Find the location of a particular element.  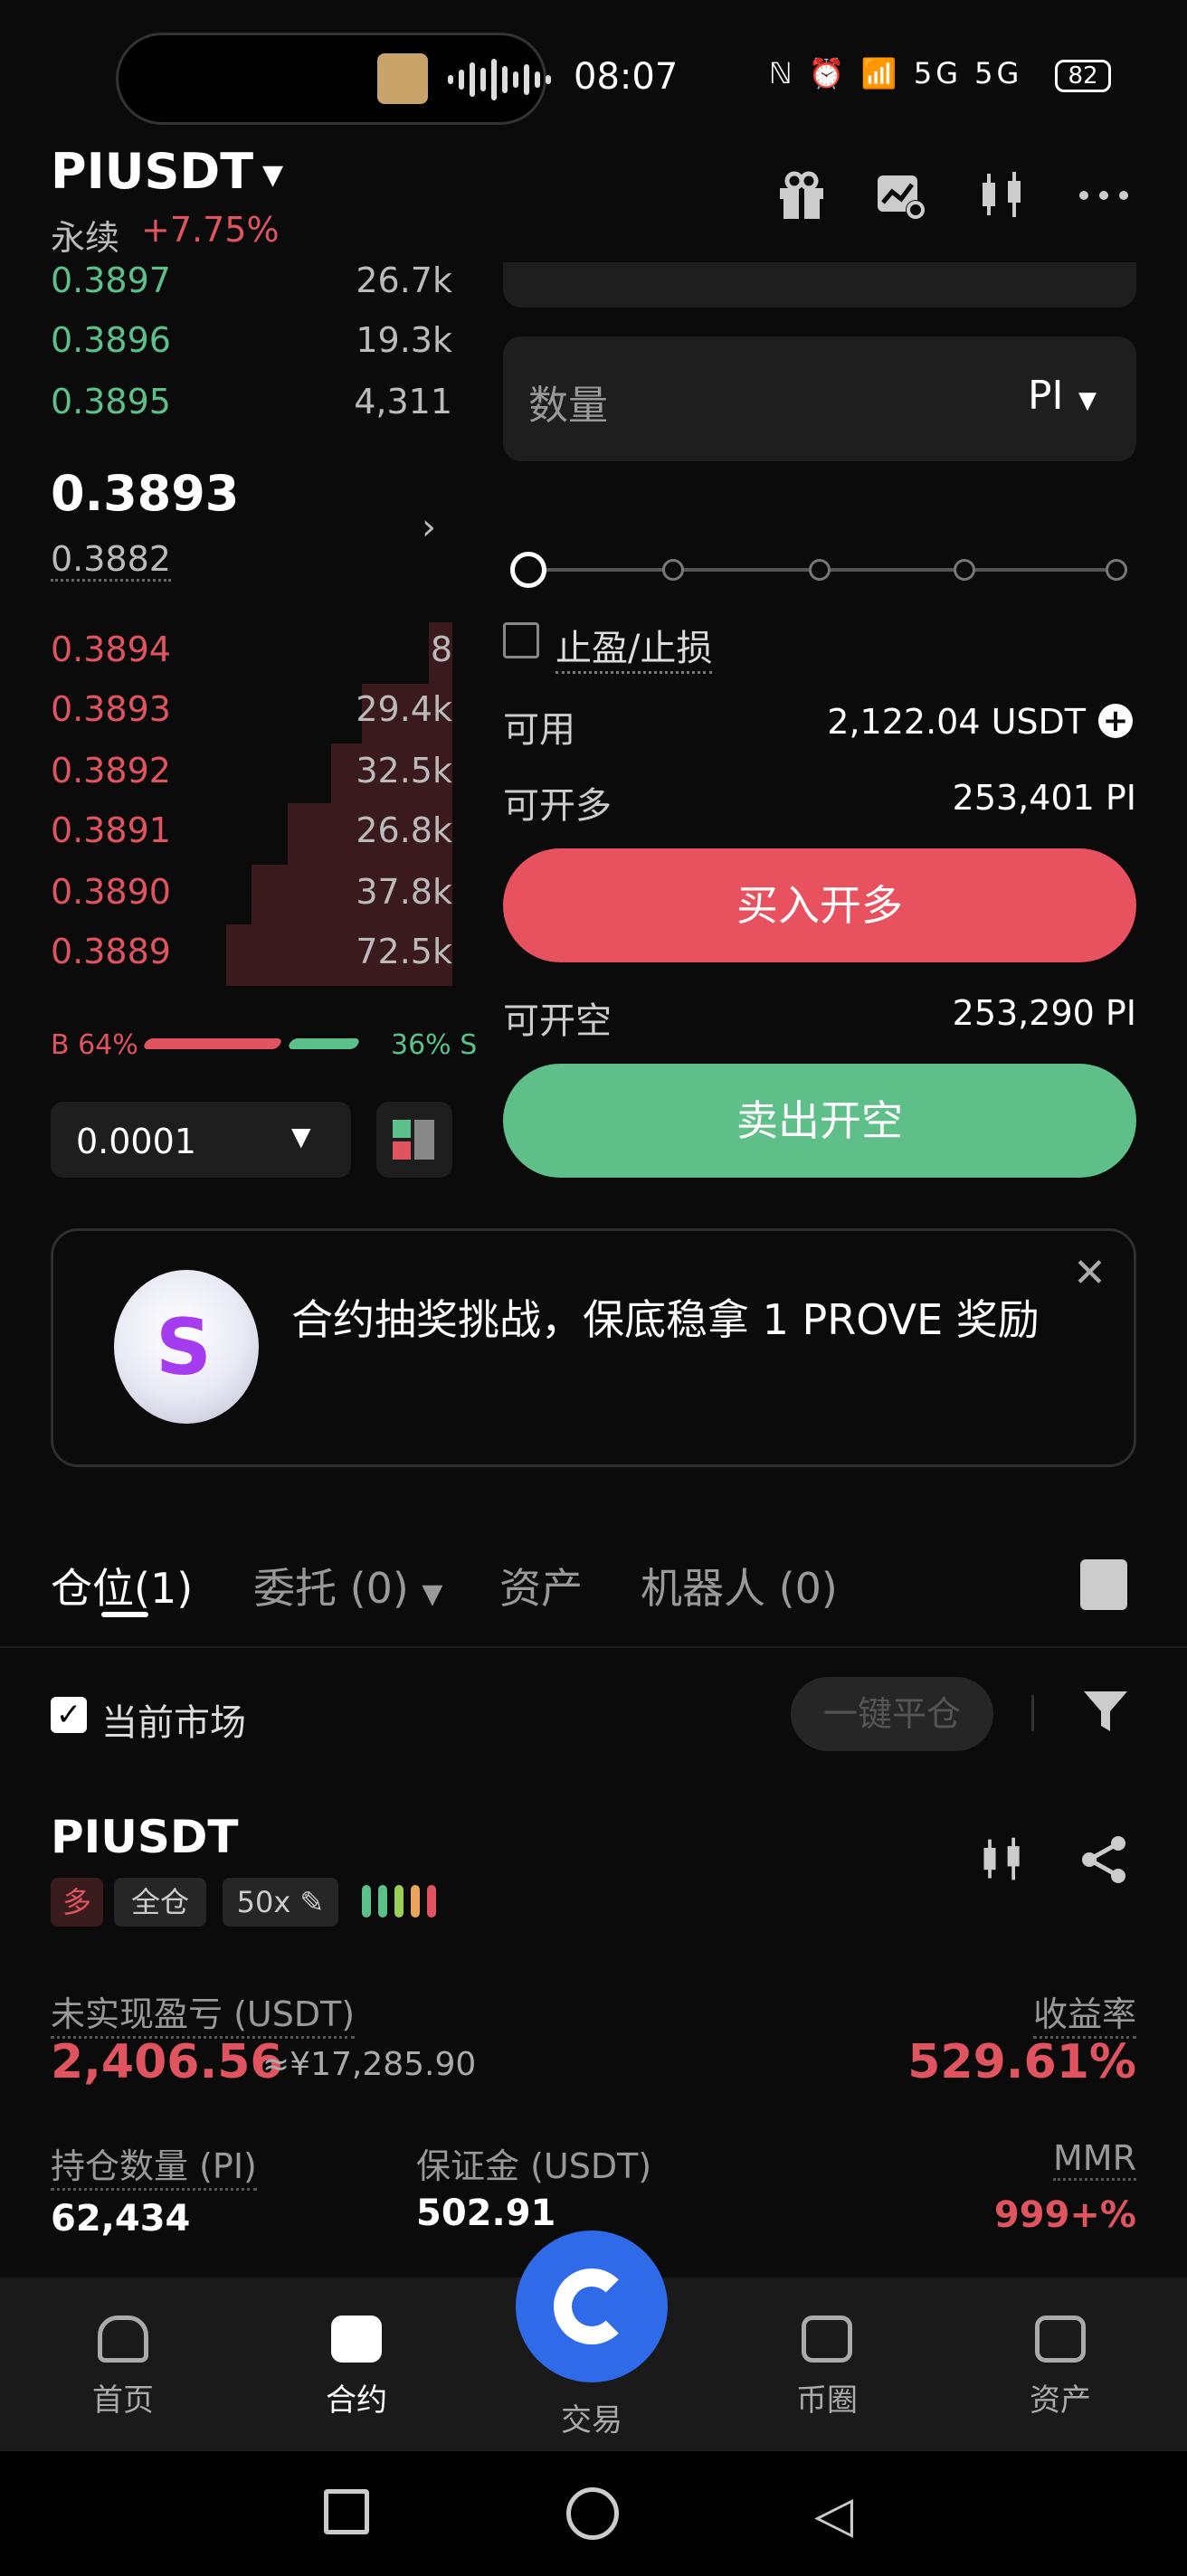

tab-label: 委托 (0) is located at coordinates (331, 1588).